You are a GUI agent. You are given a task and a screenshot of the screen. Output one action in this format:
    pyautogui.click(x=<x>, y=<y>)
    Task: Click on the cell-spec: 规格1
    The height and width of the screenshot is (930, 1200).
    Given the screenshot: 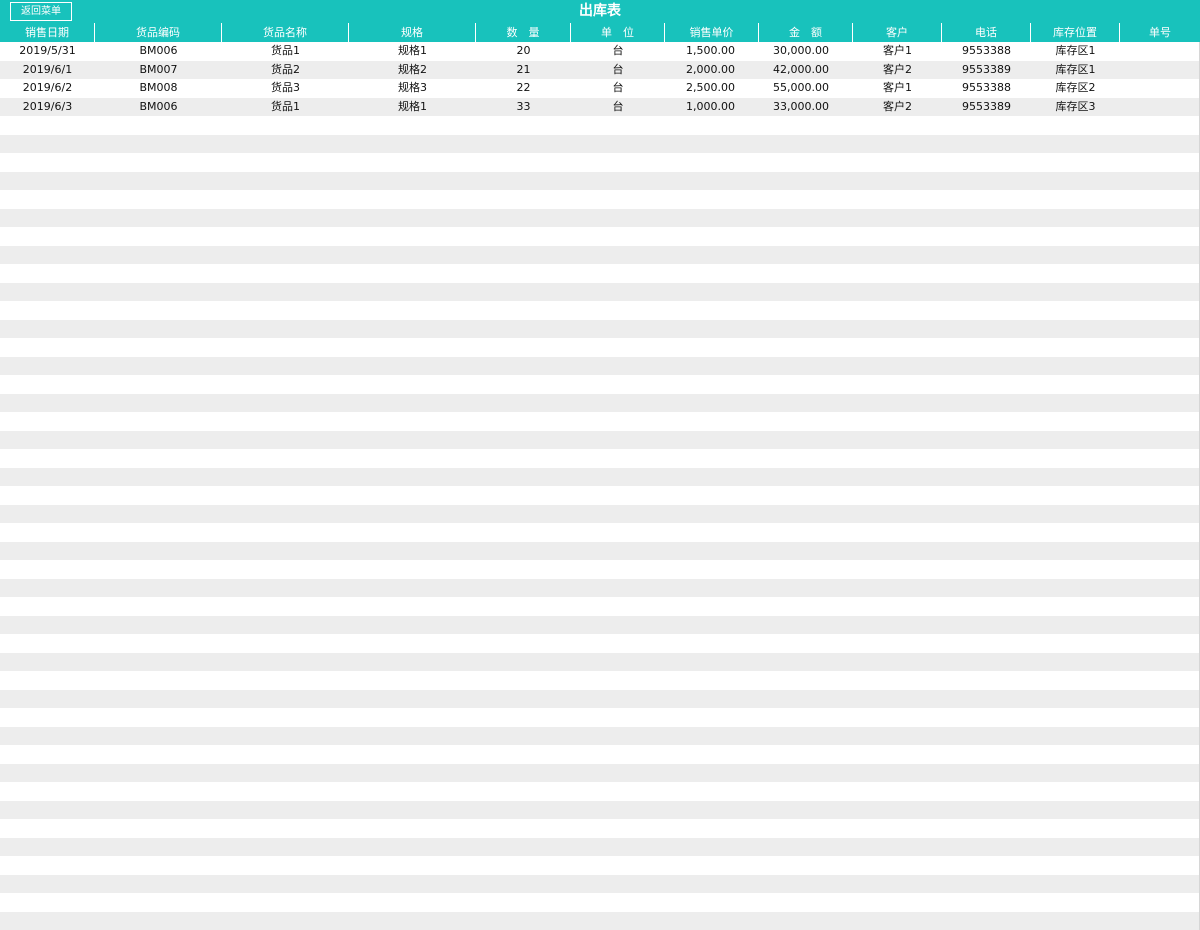 What is the action you would take?
    pyautogui.click(x=412, y=51)
    